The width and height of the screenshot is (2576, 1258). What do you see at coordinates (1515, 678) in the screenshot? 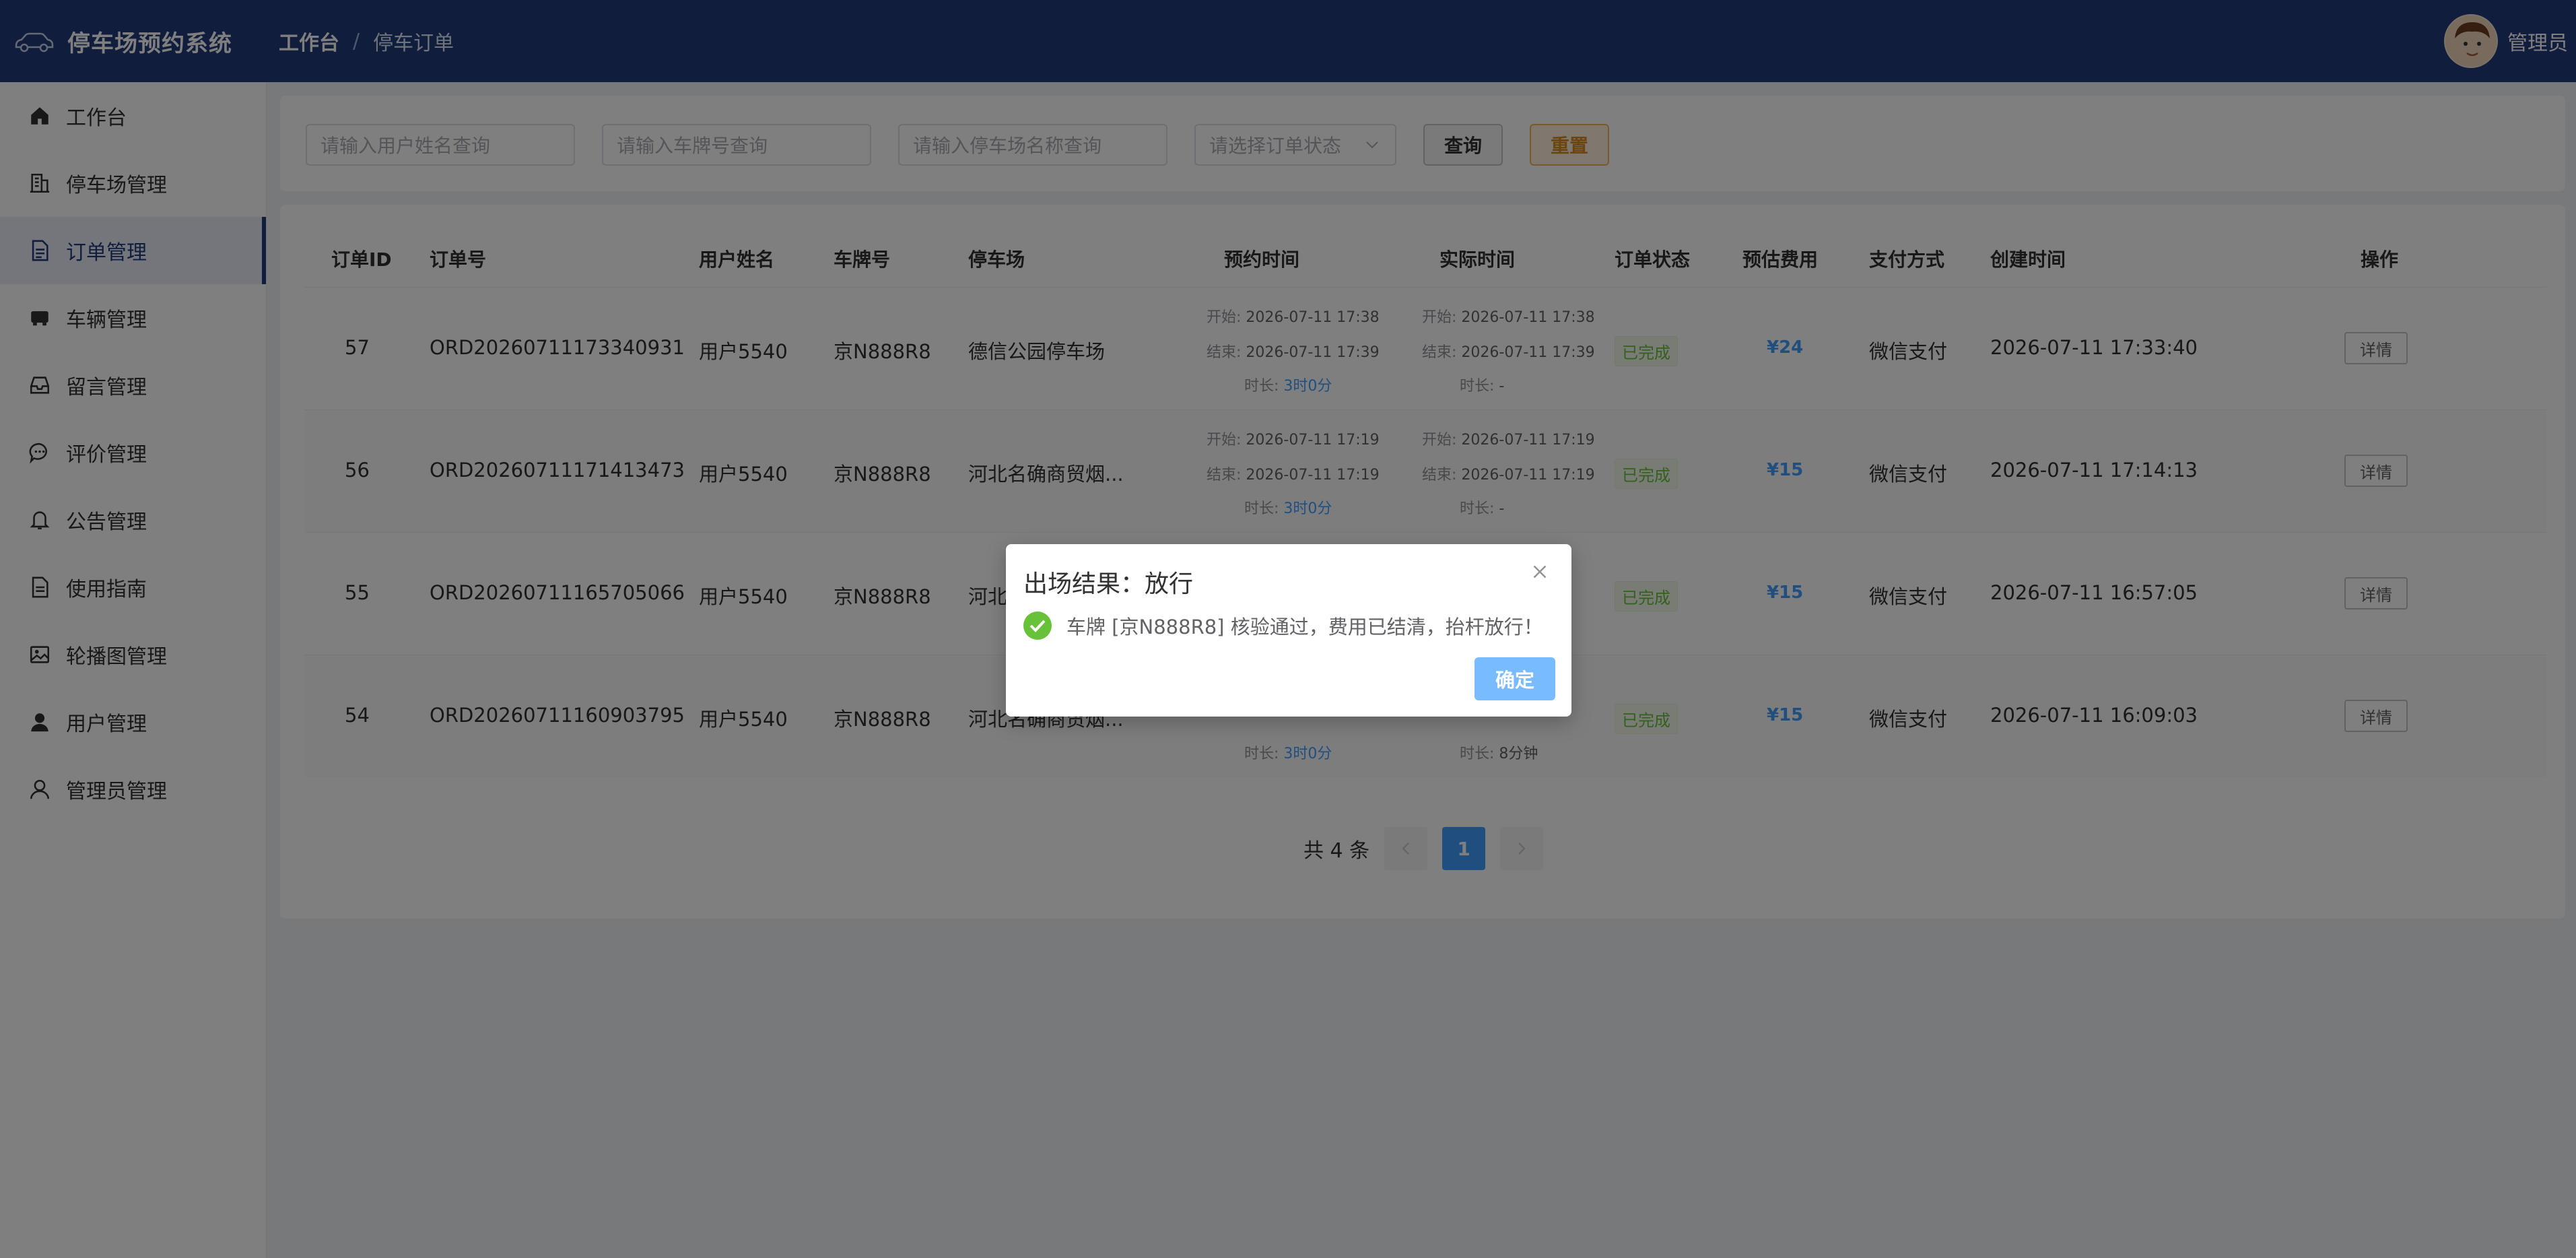
I see `confirm-button: 确定` at bounding box center [1515, 678].